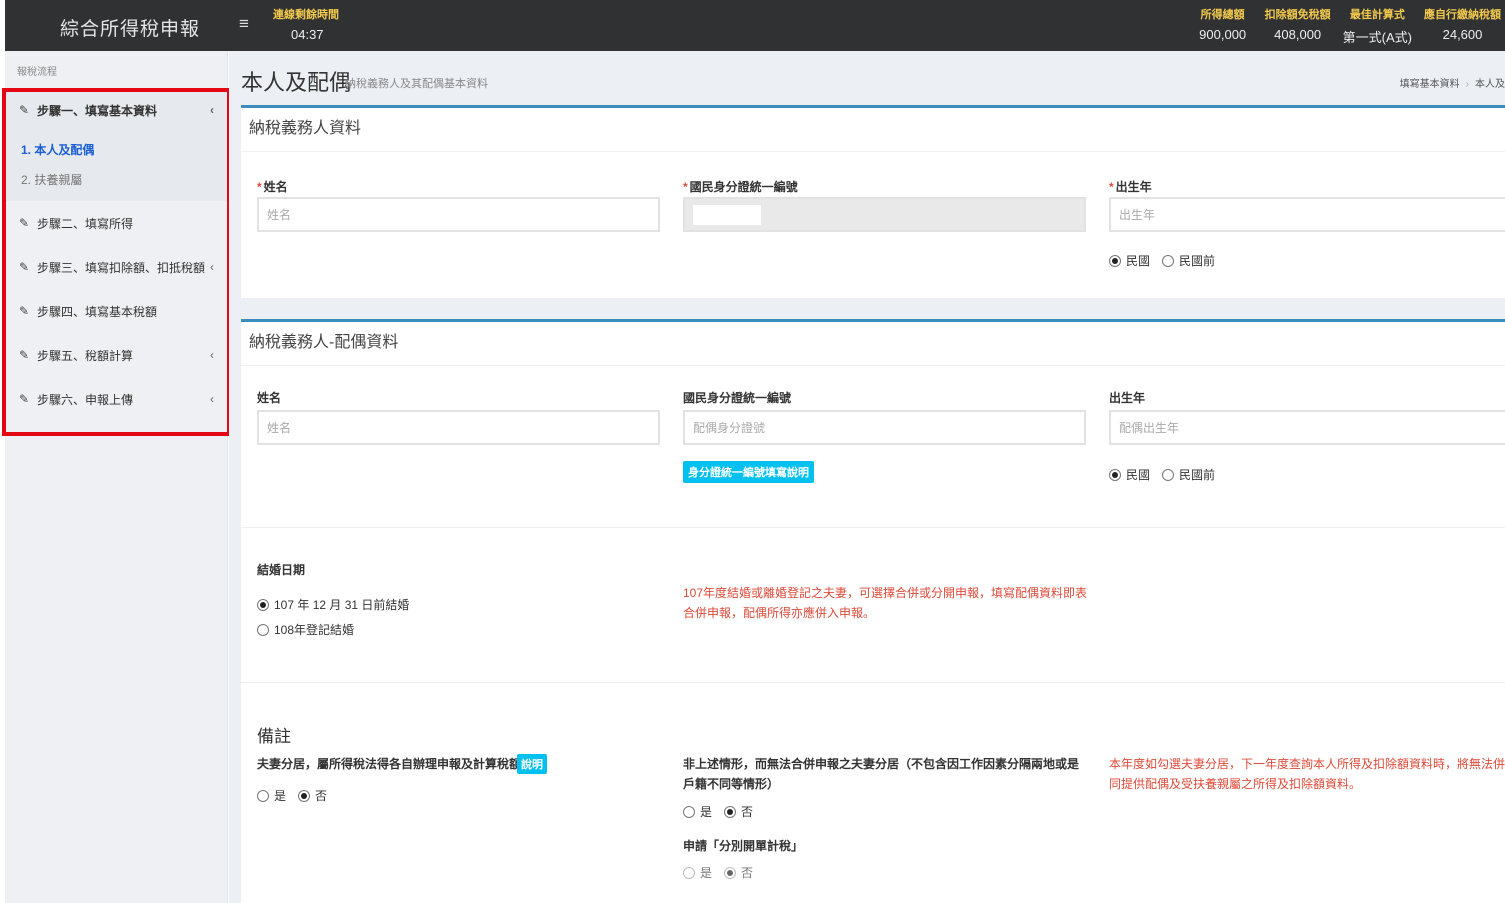 The width and height of the screenshot is (1505, 903). I want to click on other-separation-no-radio, so click(730, 811).